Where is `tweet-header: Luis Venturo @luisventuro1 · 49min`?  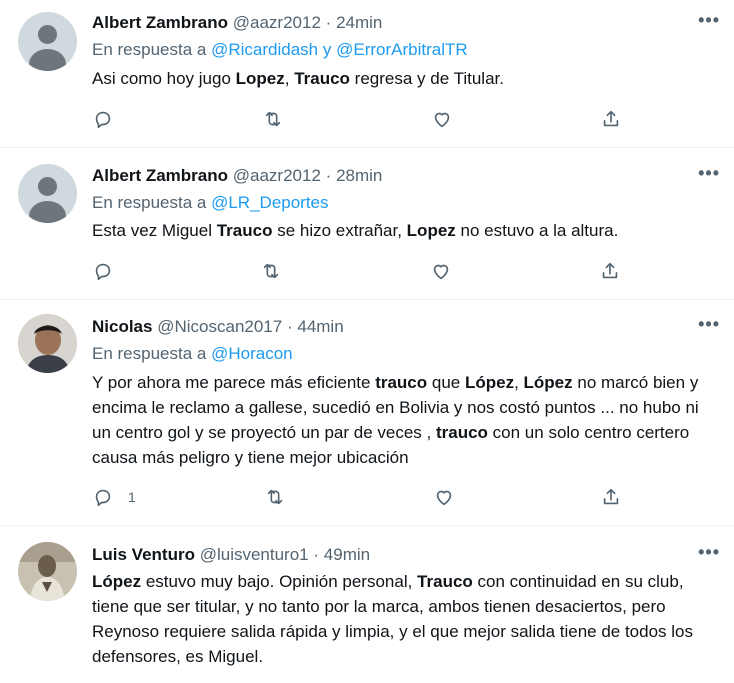 tweet-header: Luis Venturo @luisventuro1 · 49min is located at coordinates (231, 555).